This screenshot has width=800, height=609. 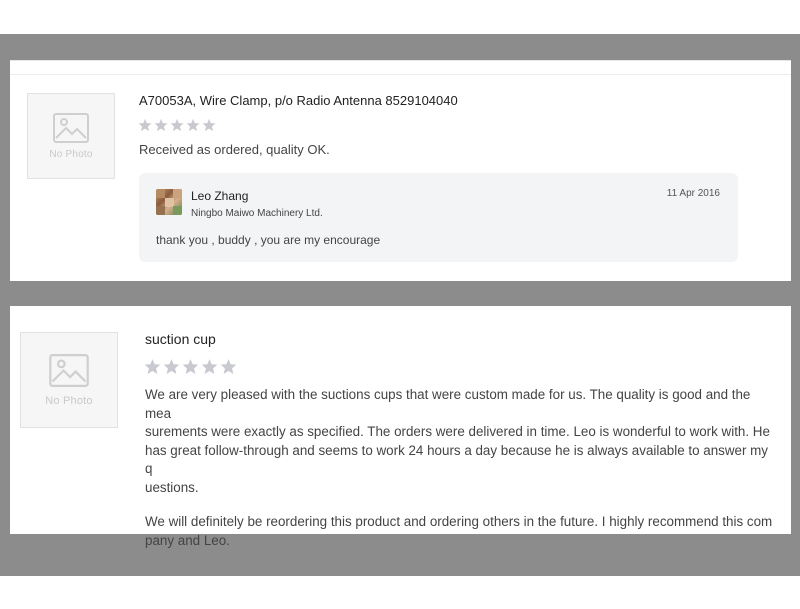 I want to click on reply-company-name: Ningbo Maiwo Machinery Ltd., so click(x=257, y=213).